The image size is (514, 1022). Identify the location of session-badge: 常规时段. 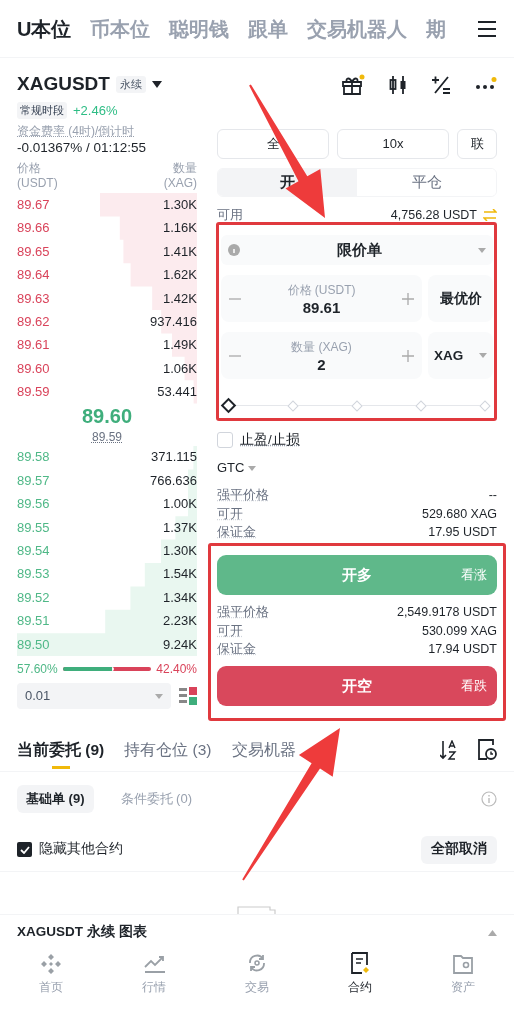
(42, 110).